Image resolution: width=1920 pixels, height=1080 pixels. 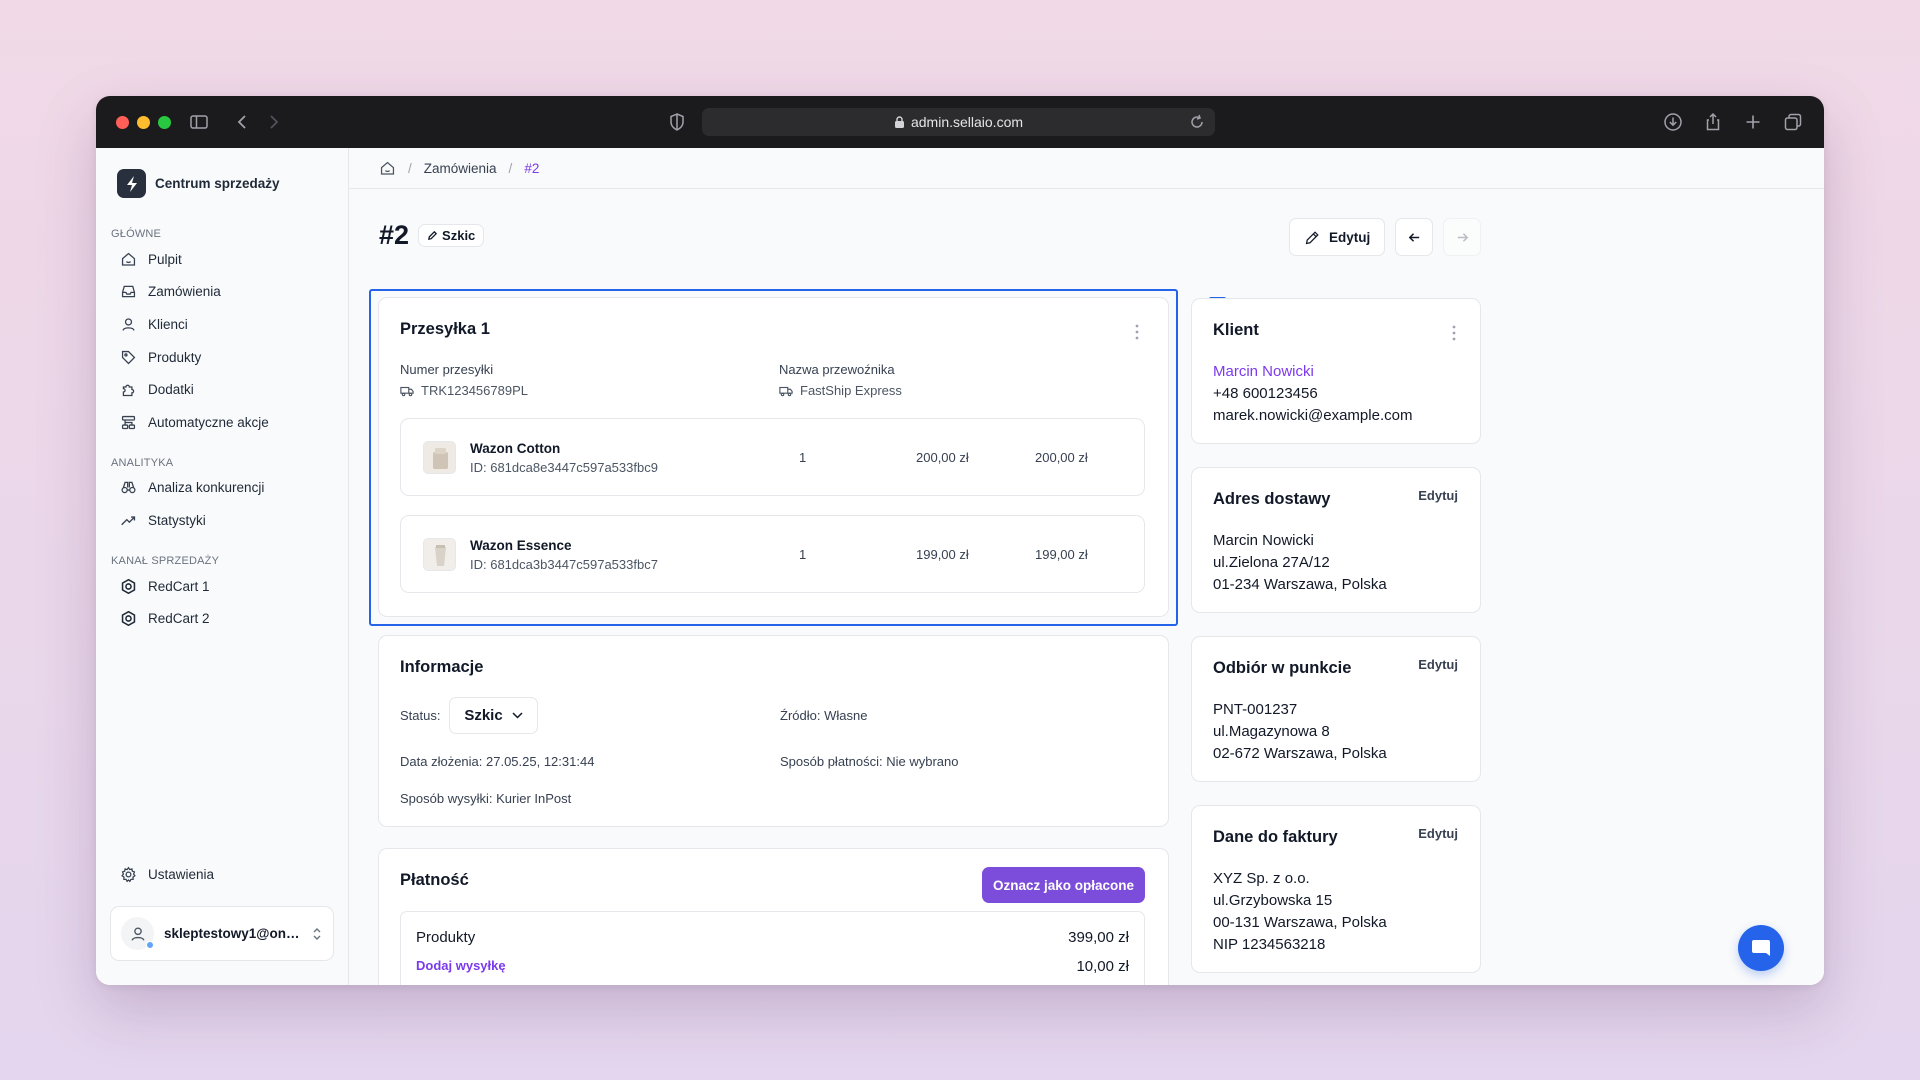 What do you see at coordinates (199, 122) in the screenshot?
I see `sidebar-icon` at bounding box center [199, 122].